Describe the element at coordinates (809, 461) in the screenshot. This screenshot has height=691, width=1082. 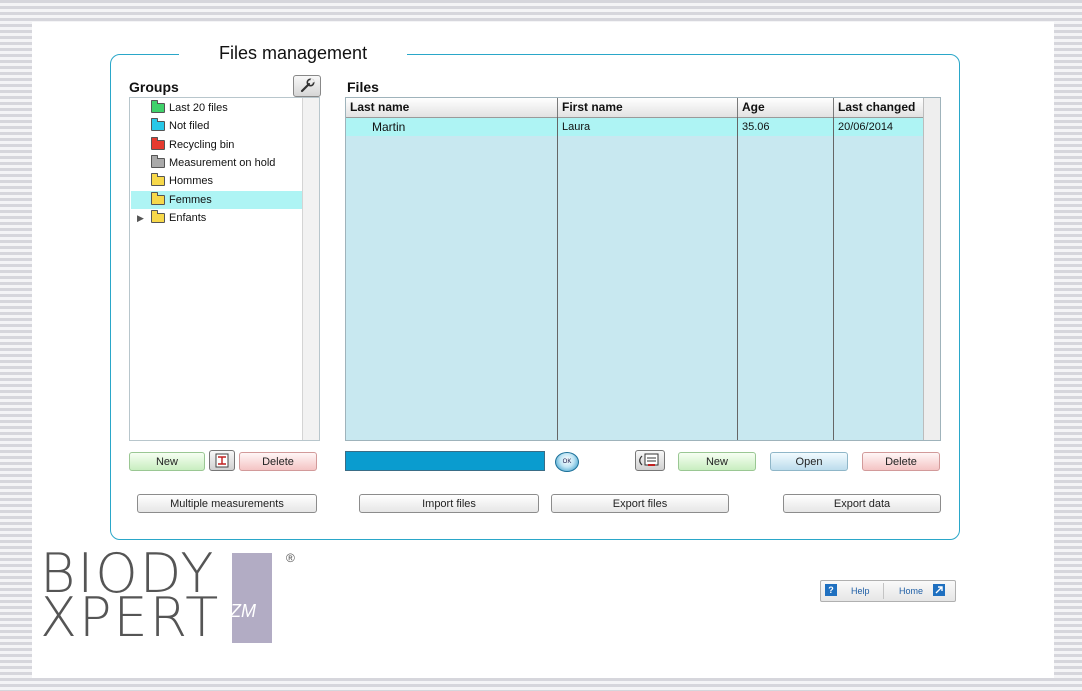
I see `open-file-button: Open` at that location.